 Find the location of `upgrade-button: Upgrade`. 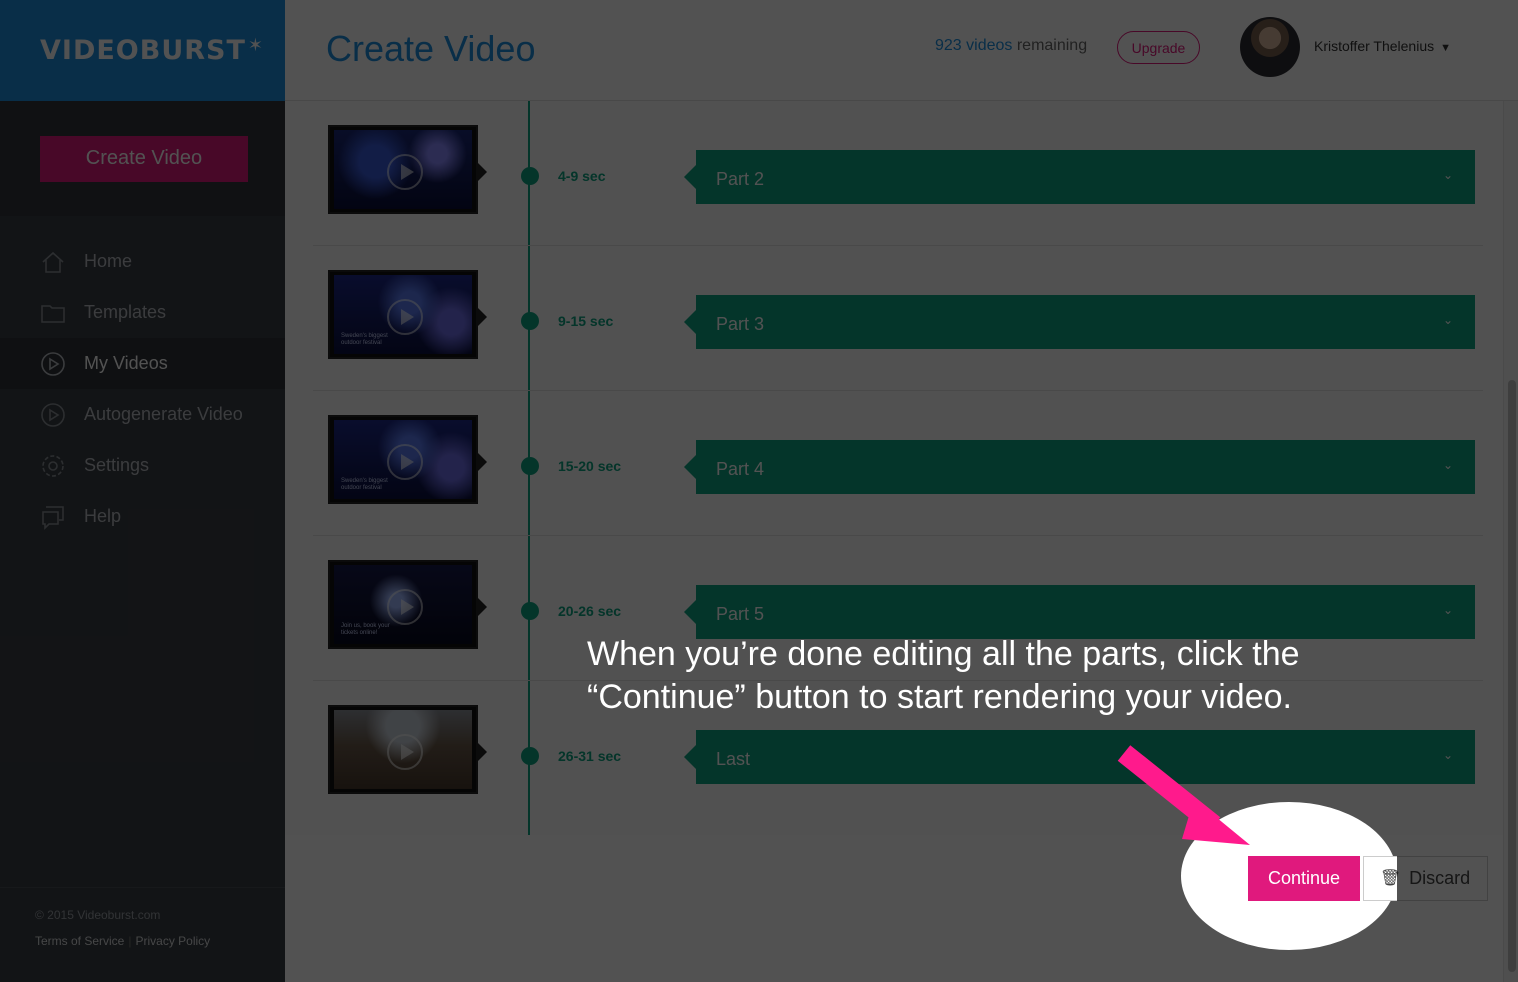

upgrade-button: Upgrade is located at coordinates (1158, 47).